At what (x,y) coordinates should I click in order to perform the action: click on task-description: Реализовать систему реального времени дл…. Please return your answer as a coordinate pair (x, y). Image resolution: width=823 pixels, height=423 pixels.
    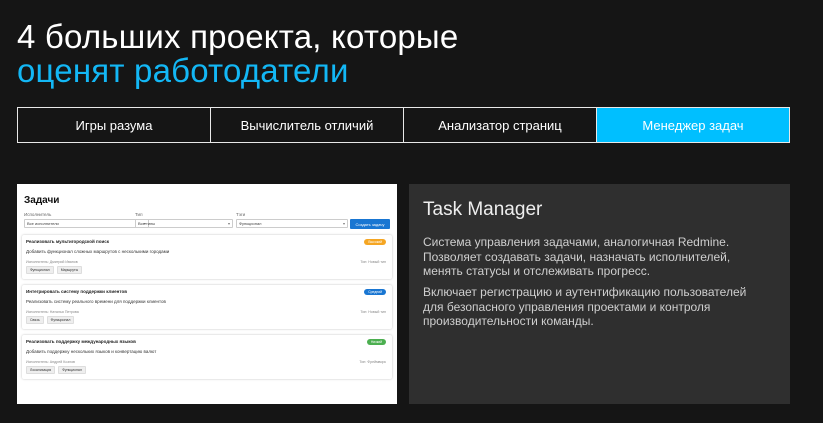
    Looking at the image, I should click on (96, 301).